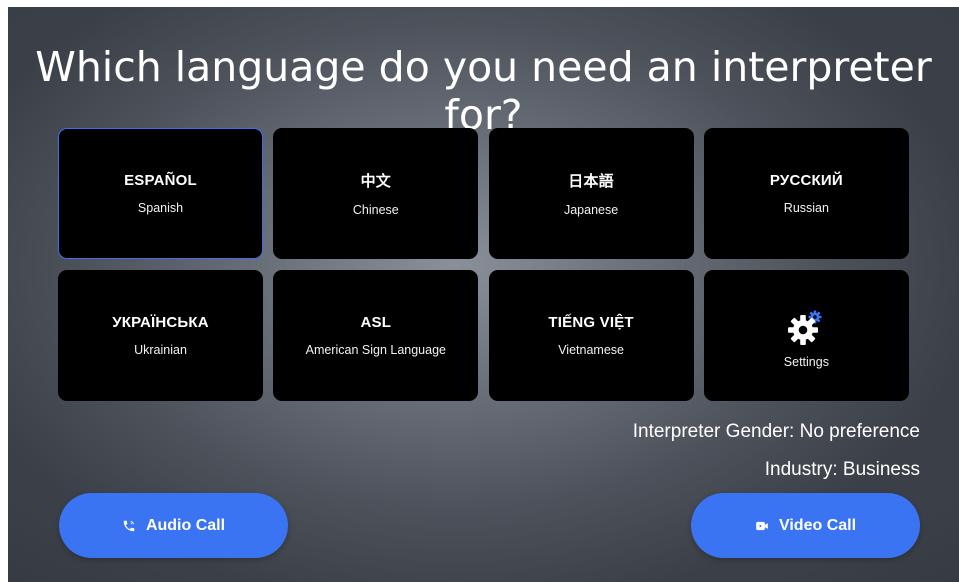 The width and height of the screenshot is (959, 582). Describe the element at coordinates (376, 193) in the screenshot. I see `language-tile-chinese: 中文 Chinese` at that location.